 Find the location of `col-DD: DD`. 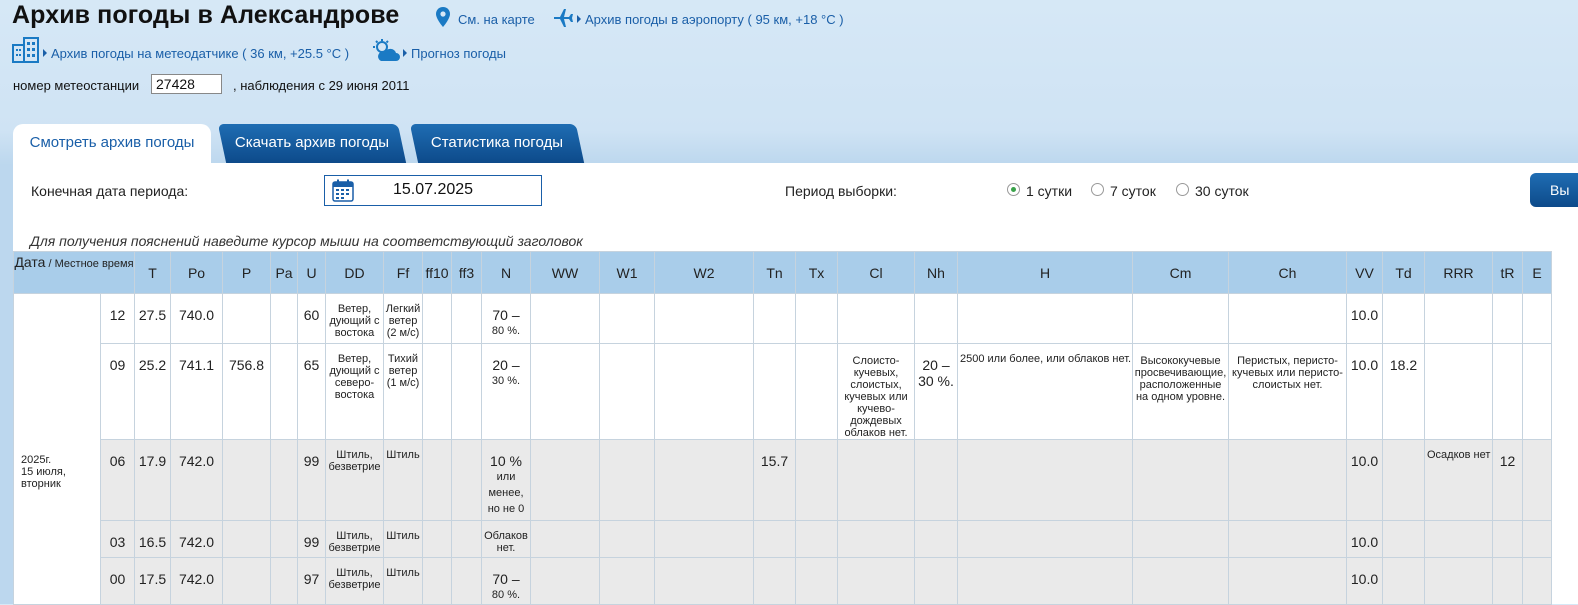

col-DD: DD is located at coordinates (354, 272).